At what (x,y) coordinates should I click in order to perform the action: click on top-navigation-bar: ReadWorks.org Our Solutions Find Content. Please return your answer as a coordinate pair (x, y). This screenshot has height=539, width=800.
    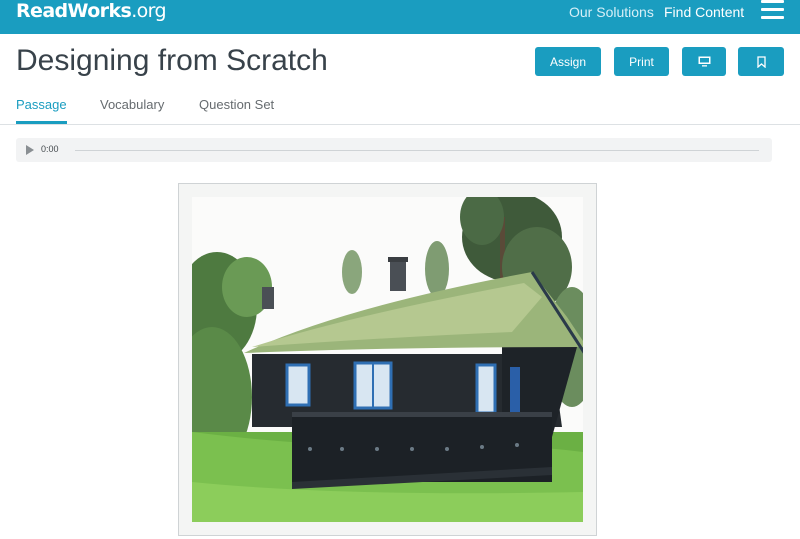
    Looking at the image, I should click on (400, 17).